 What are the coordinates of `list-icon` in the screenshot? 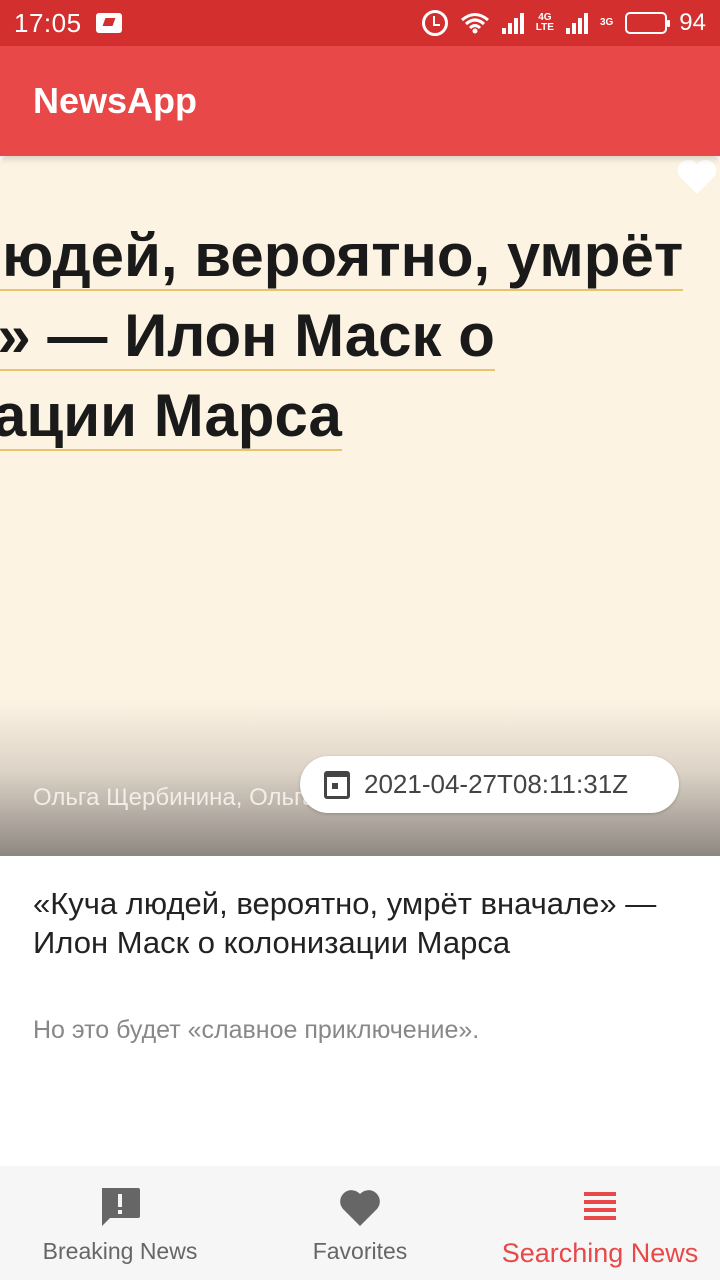 It's located at (600, 1206).